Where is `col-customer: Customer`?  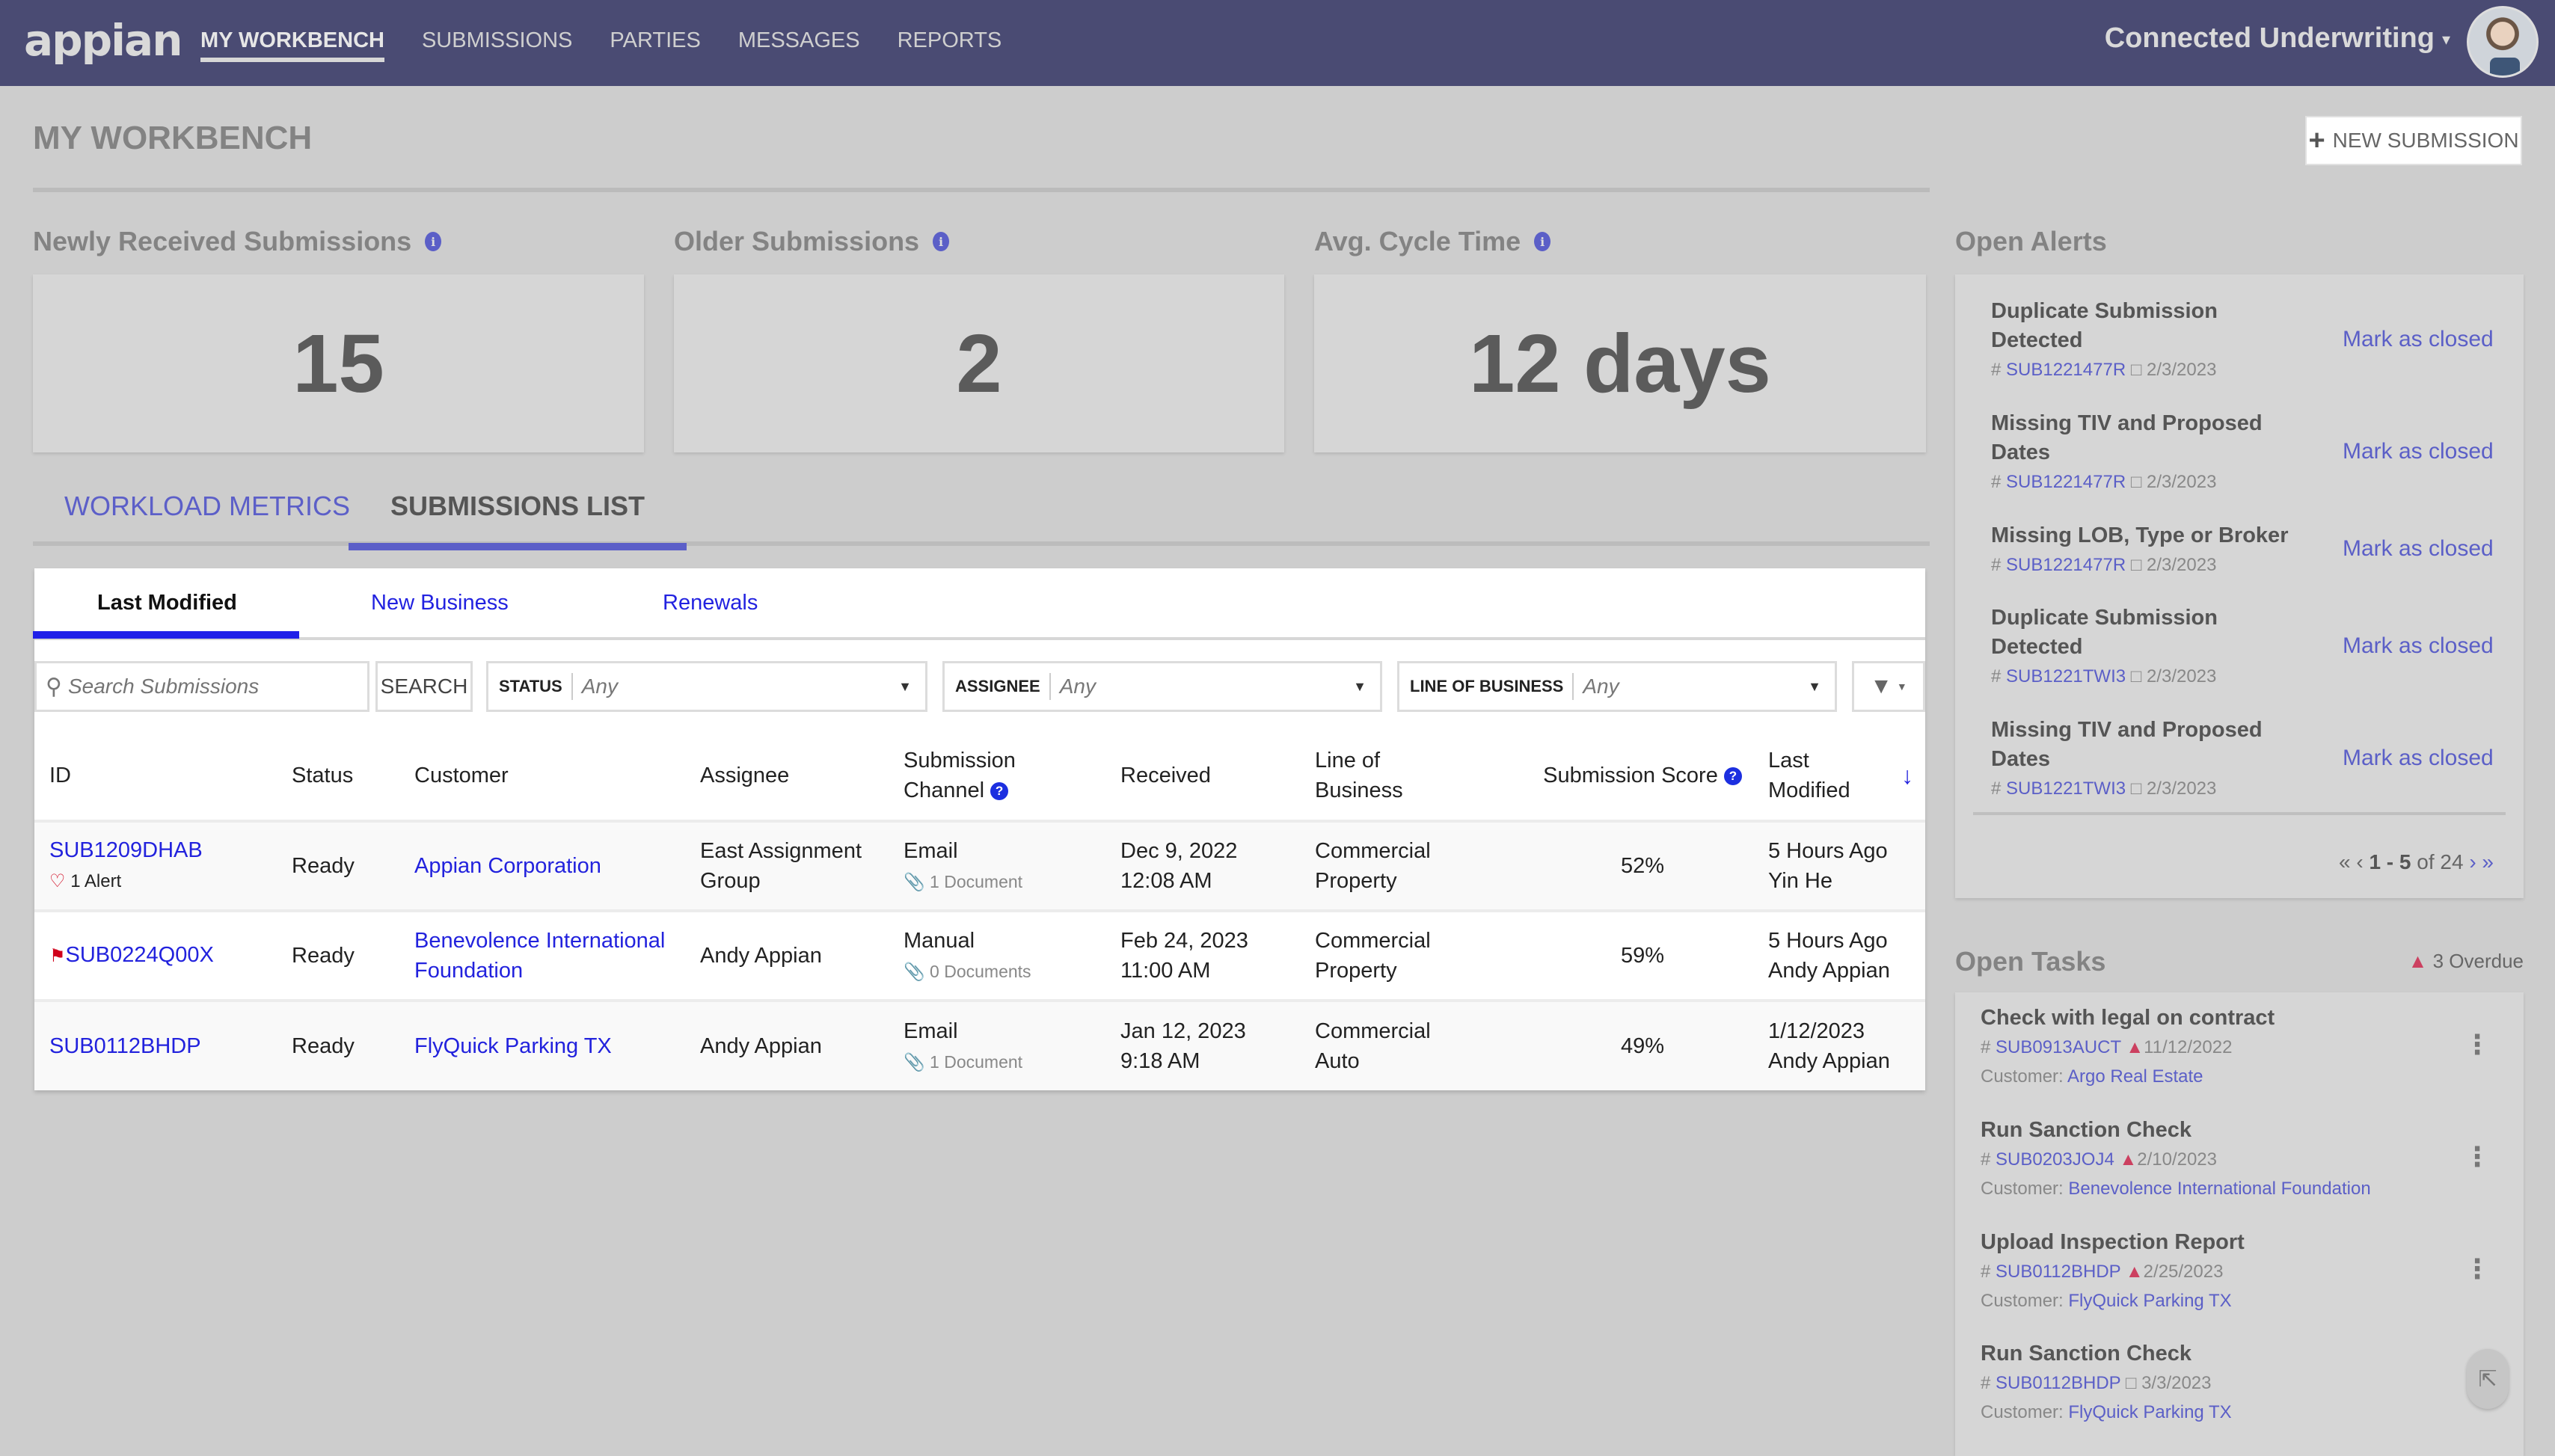
col-customer: Customer is located at coordinates (557, 776).